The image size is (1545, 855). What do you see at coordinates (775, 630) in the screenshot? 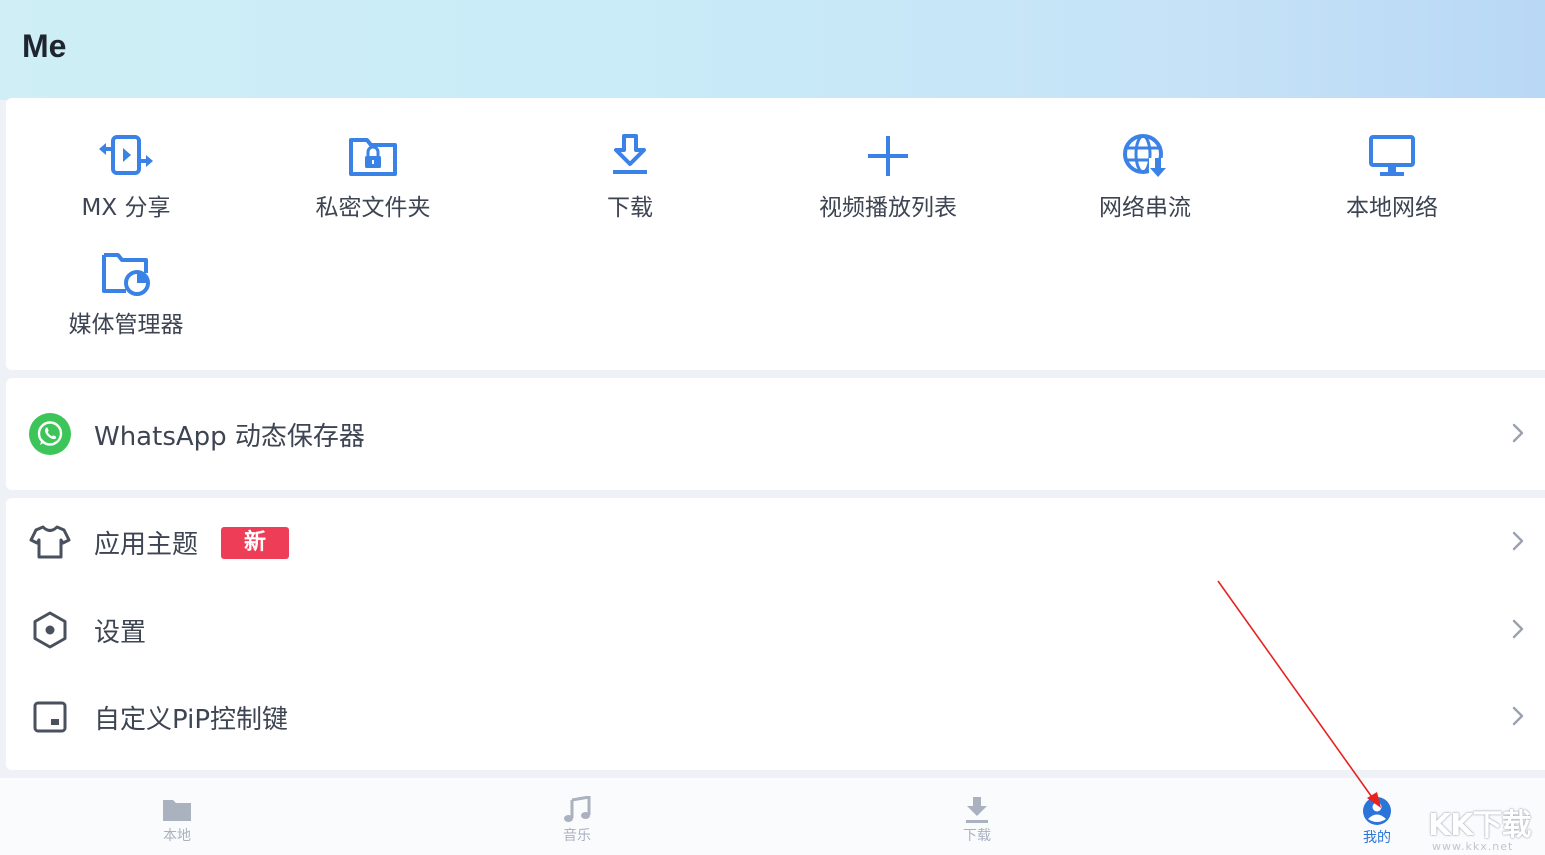
I see `menu-item-settings: 设置` at bounding box center [775, 630].